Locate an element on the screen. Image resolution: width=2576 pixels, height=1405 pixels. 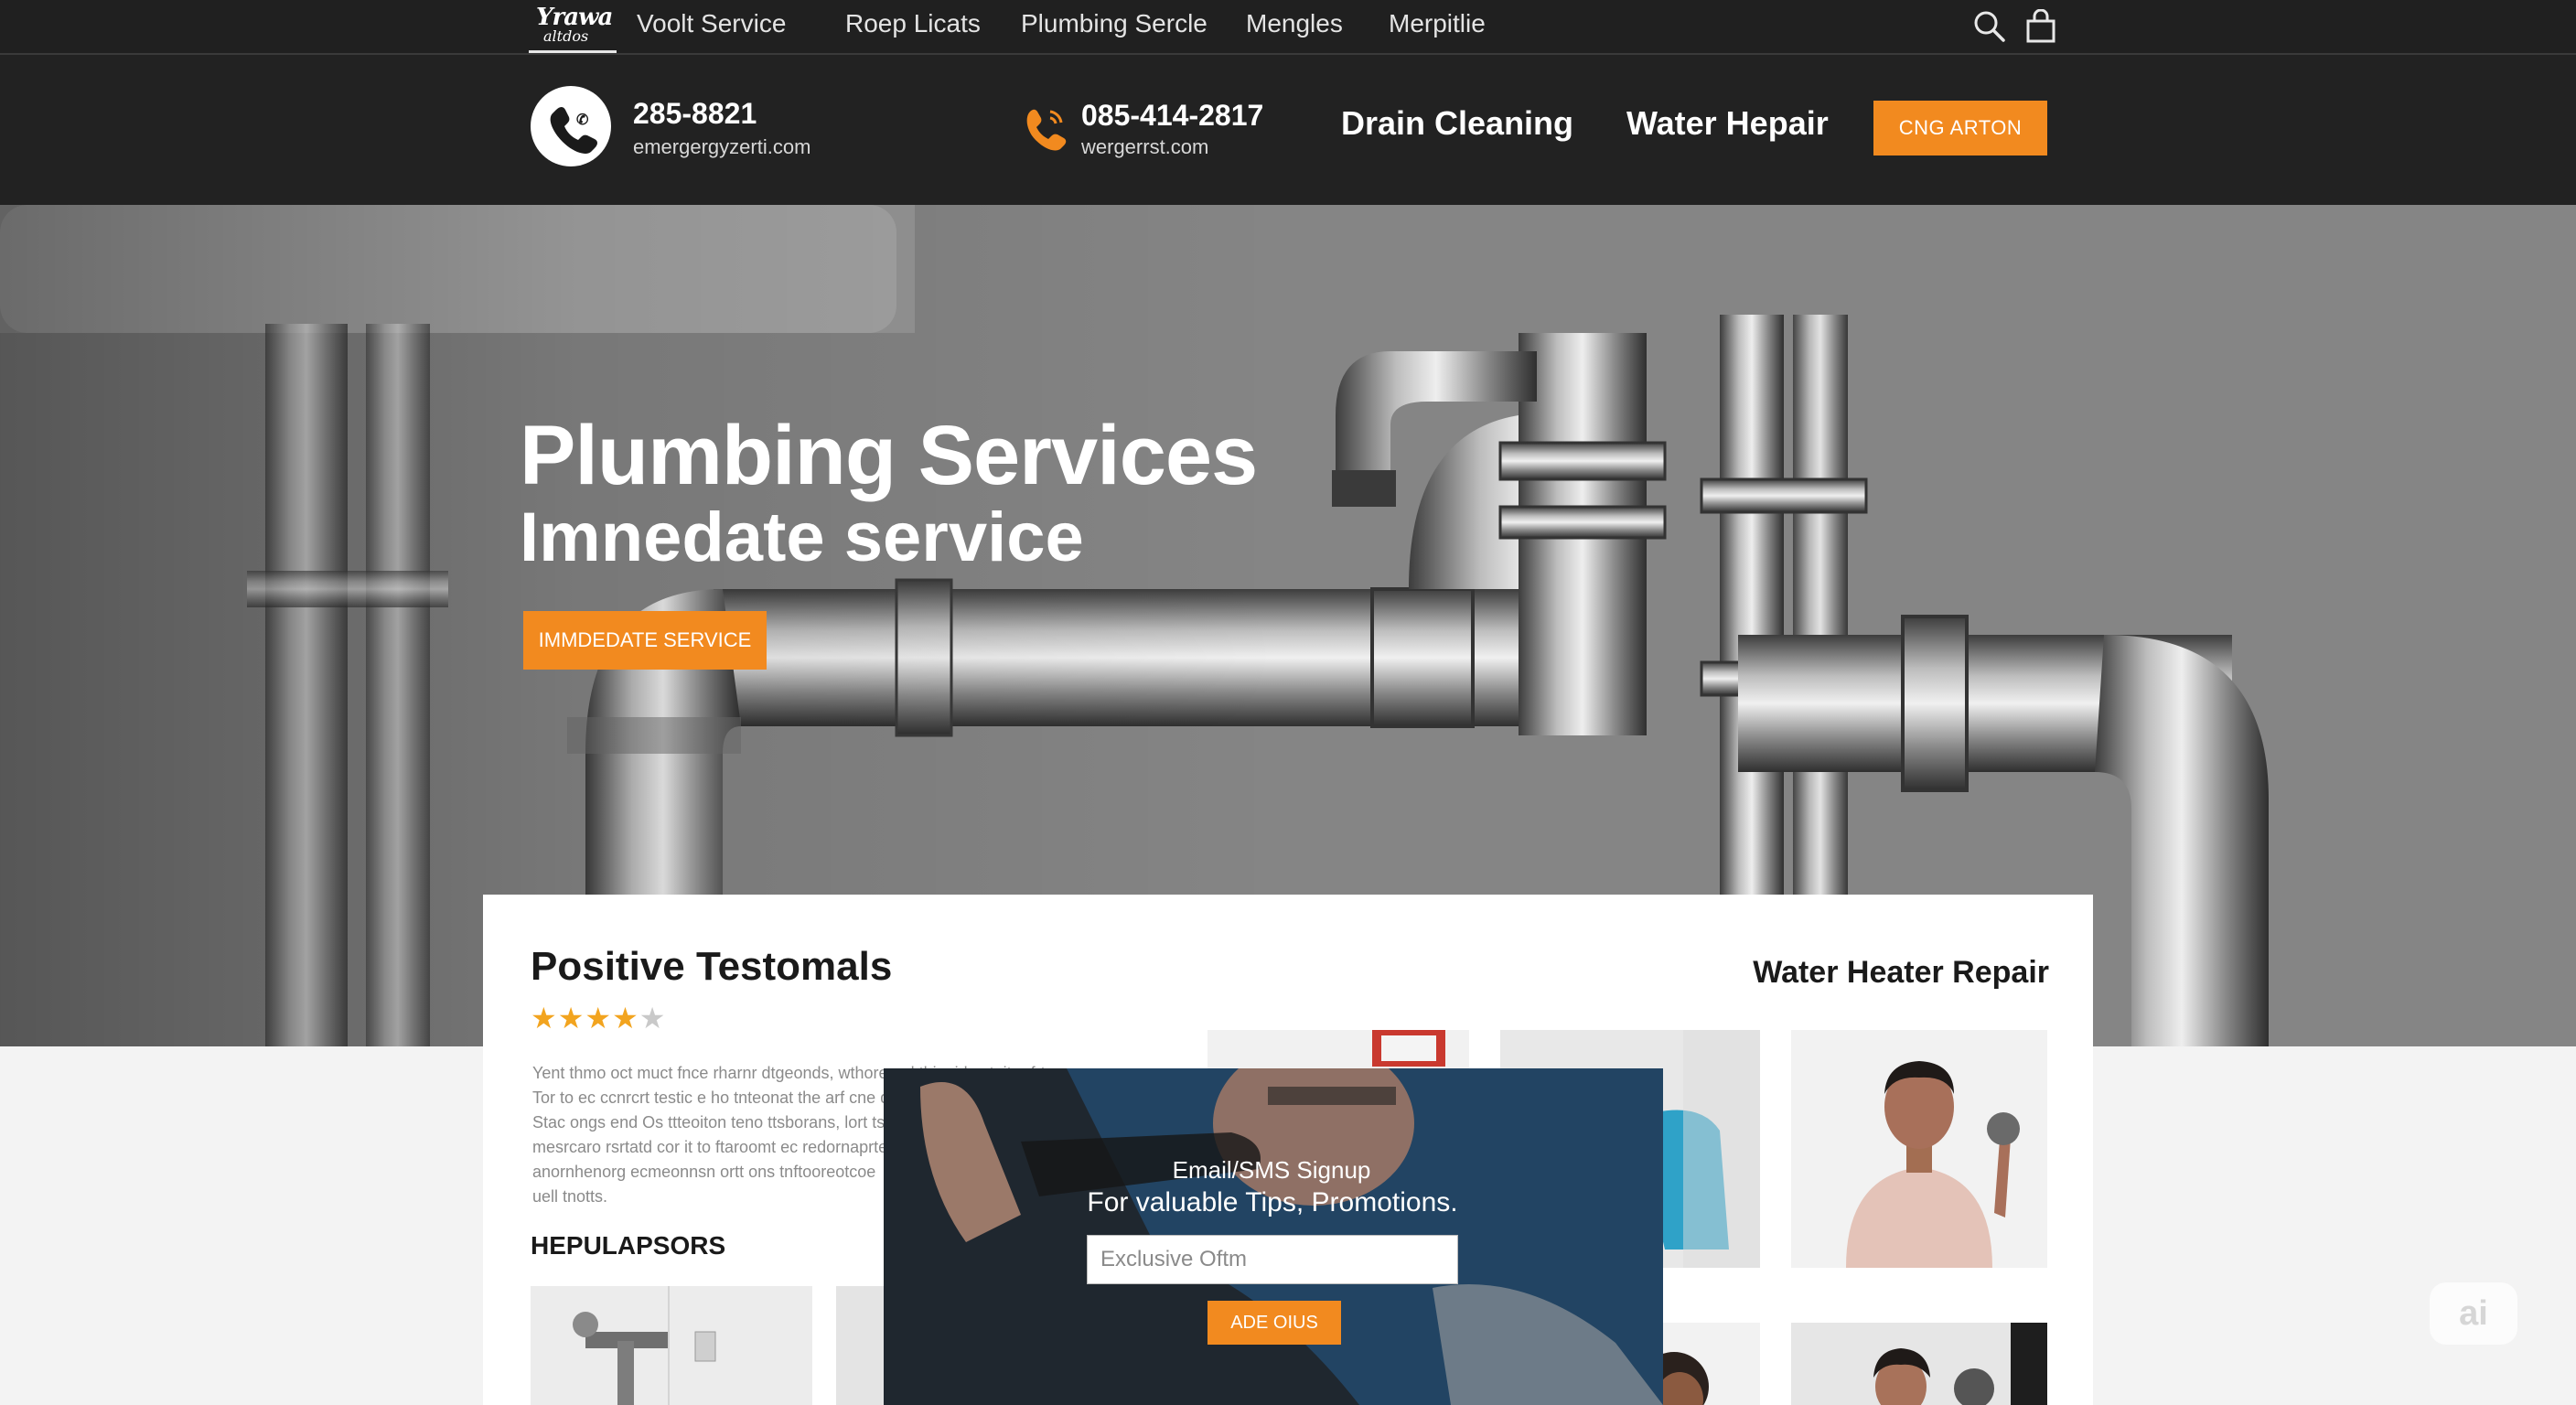
helpers-title: HEPULAPSORS is located at coordinates (629, 1245).